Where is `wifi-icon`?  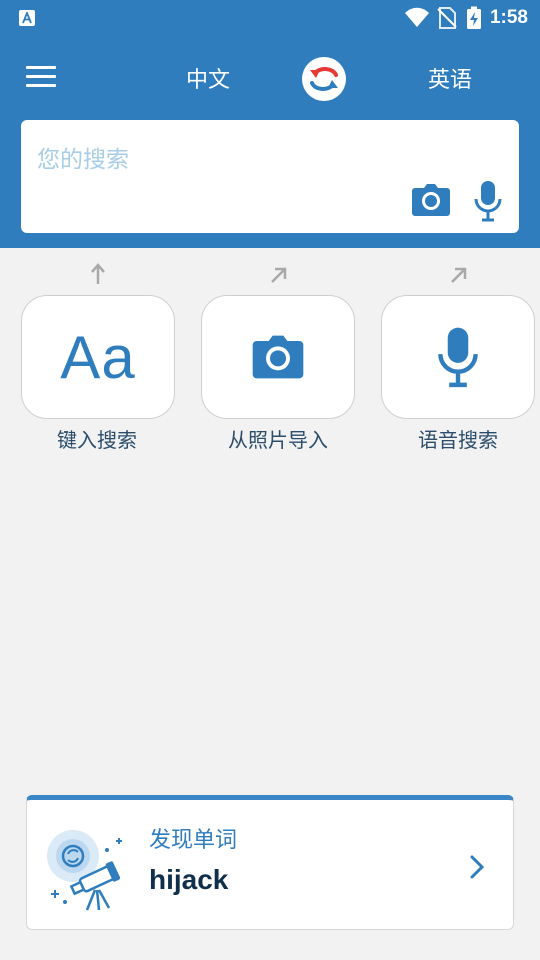 wifi-icon is located at coordinates (416, 17).